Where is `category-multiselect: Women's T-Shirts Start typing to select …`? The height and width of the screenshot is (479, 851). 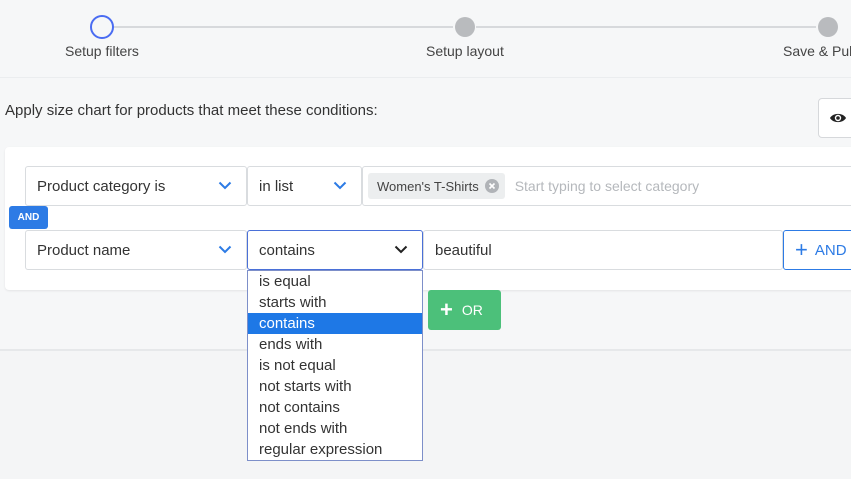
category-multiselect: Women's T-Shirts Start typing to select … is located at coordinates (606, 186).